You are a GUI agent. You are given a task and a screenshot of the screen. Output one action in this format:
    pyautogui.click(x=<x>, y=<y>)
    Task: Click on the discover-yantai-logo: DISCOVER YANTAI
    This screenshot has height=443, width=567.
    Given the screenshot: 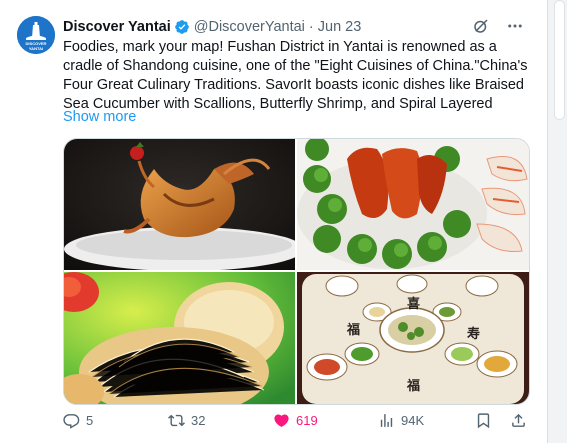 What is the action you would take?
    pyautogui.click(x=36, y=35)
    